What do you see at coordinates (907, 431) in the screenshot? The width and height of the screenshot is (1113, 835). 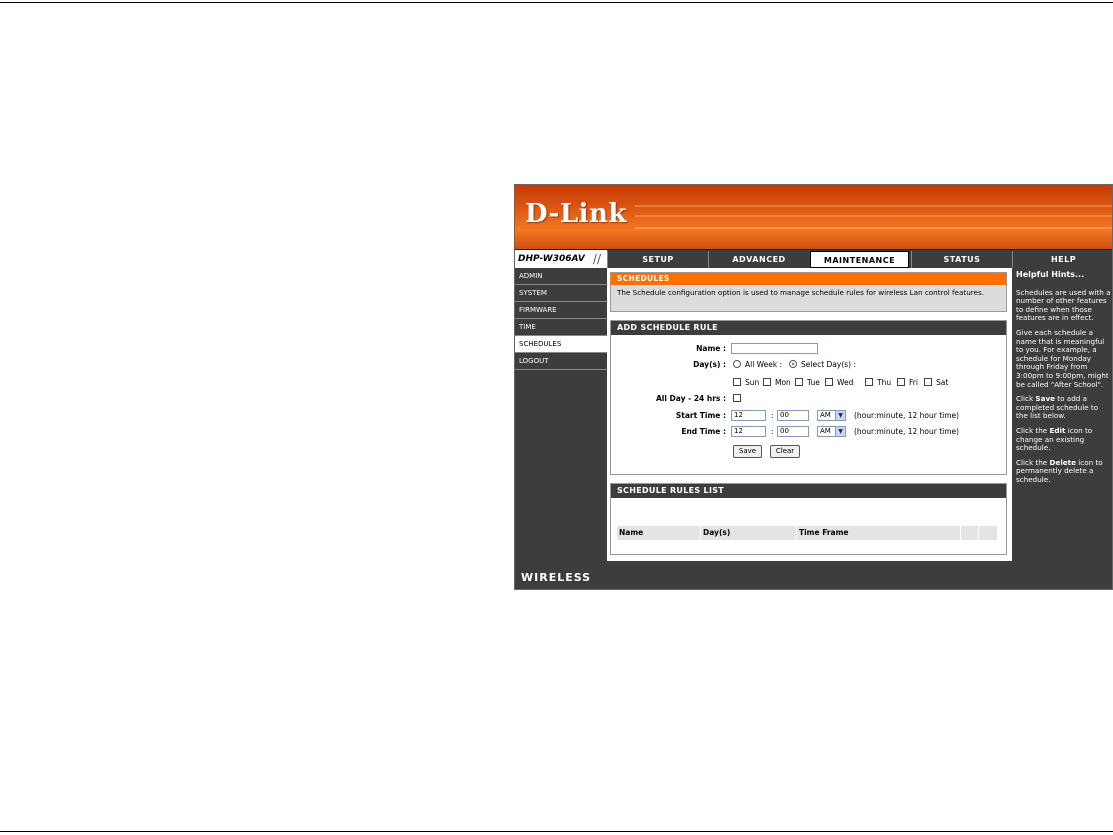 I see `end-time-hint: (hour:minute, 12 hour time)` at bounding box center [907, 431].